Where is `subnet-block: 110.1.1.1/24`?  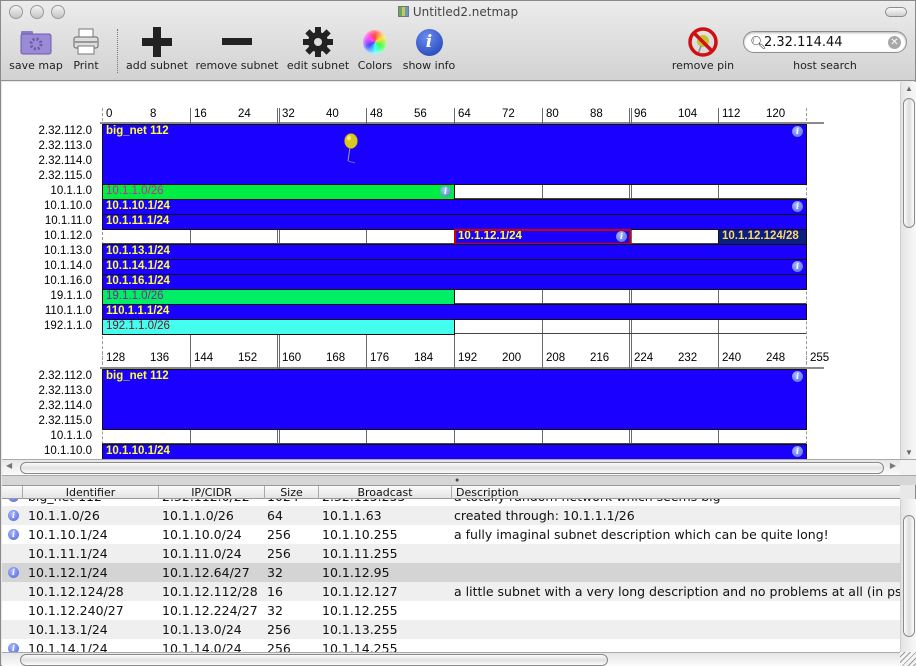 subnet-block: 110.1.1.1/24 is located at coordinates (454, 312).